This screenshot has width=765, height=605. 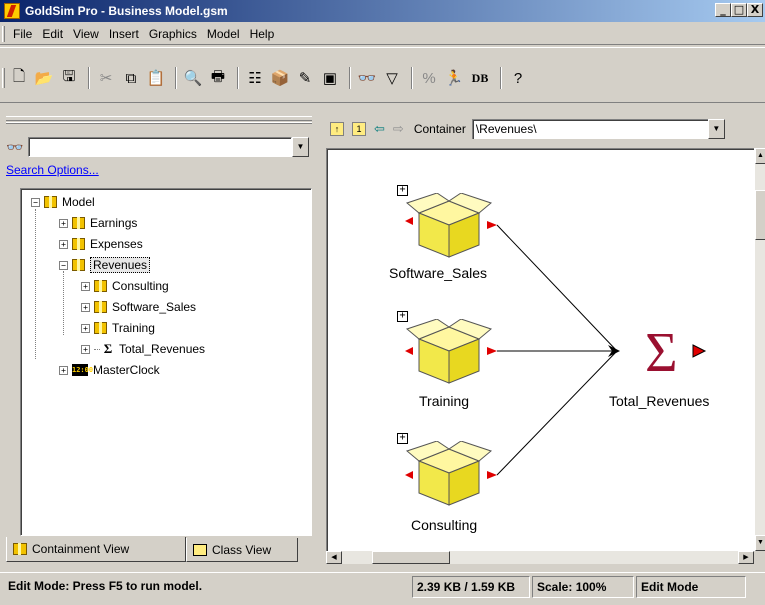 I want to click on tree-node-revenues: − Revenues, so click(x=105, y=265).